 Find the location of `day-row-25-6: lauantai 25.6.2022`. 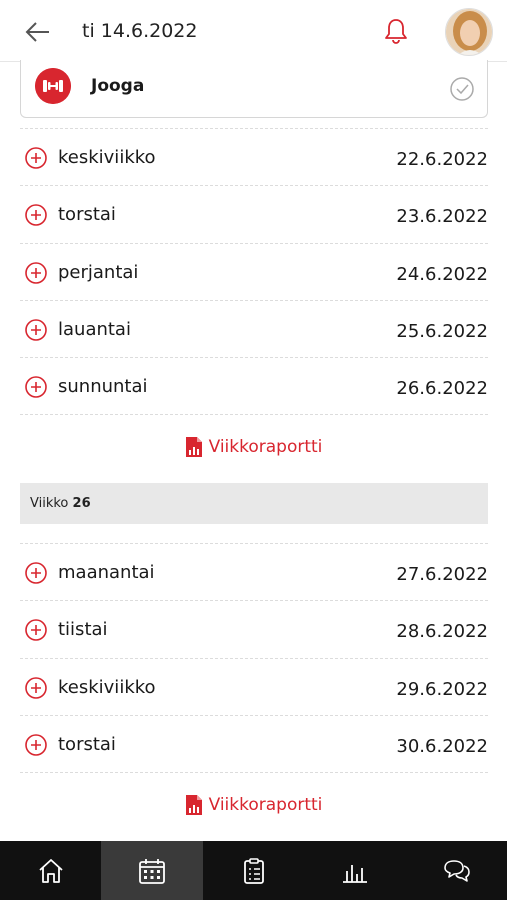

day-row-25-6: lauantai 25.6.2022 is located at coordinates (254, 330).